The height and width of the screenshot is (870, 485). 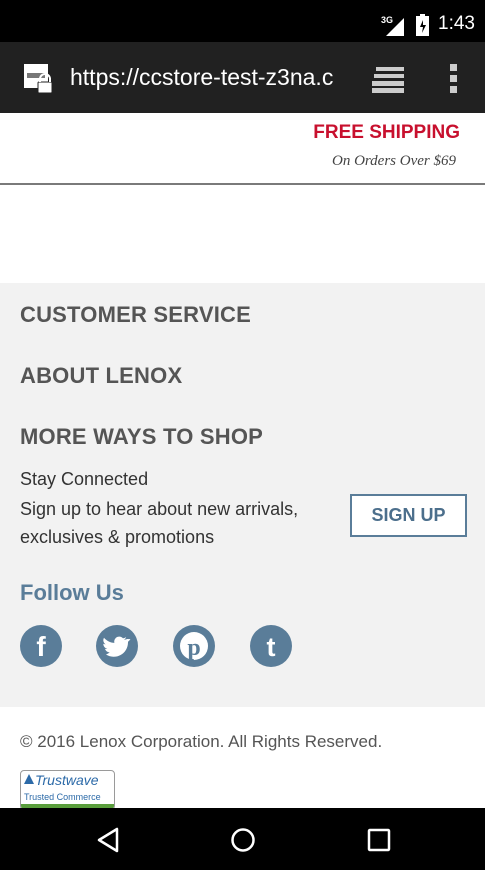 I want to click on stay-connected-label: Stay Connected, so click(x=84, y=479).